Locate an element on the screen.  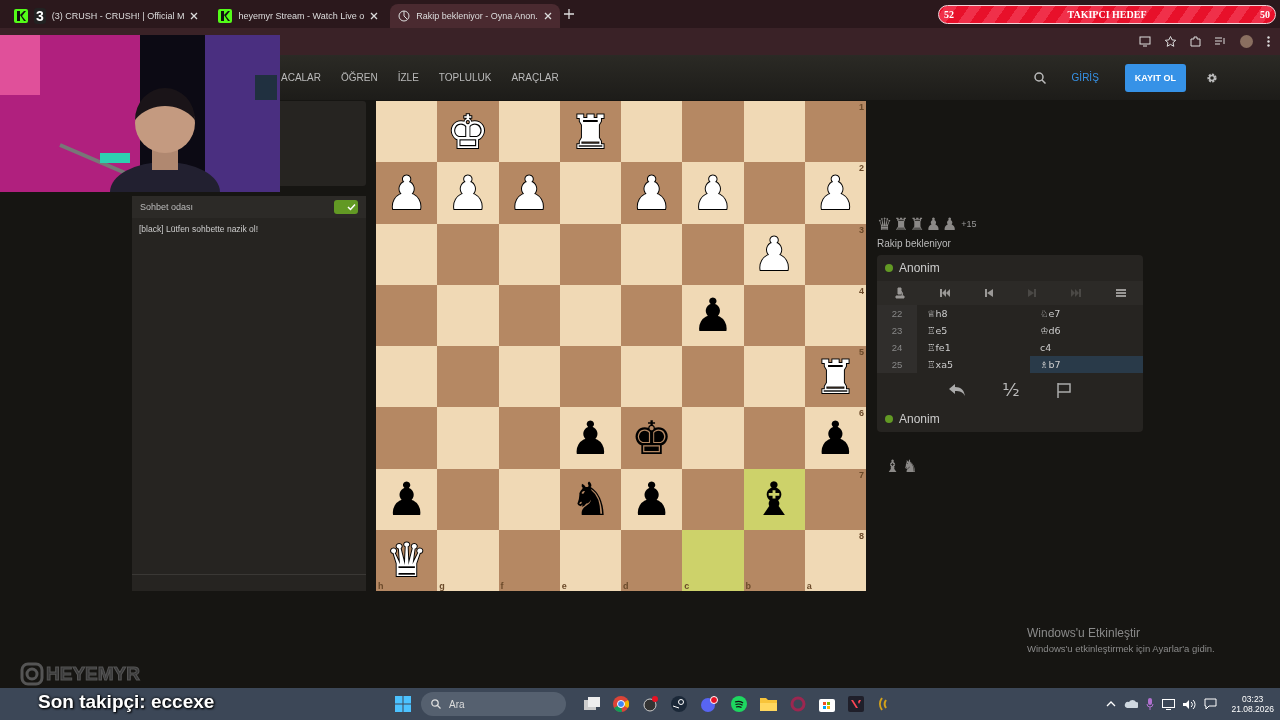
browser-tab: Rakip bekleniyor - Oyna Anon. is located at coordinates (475, 16).